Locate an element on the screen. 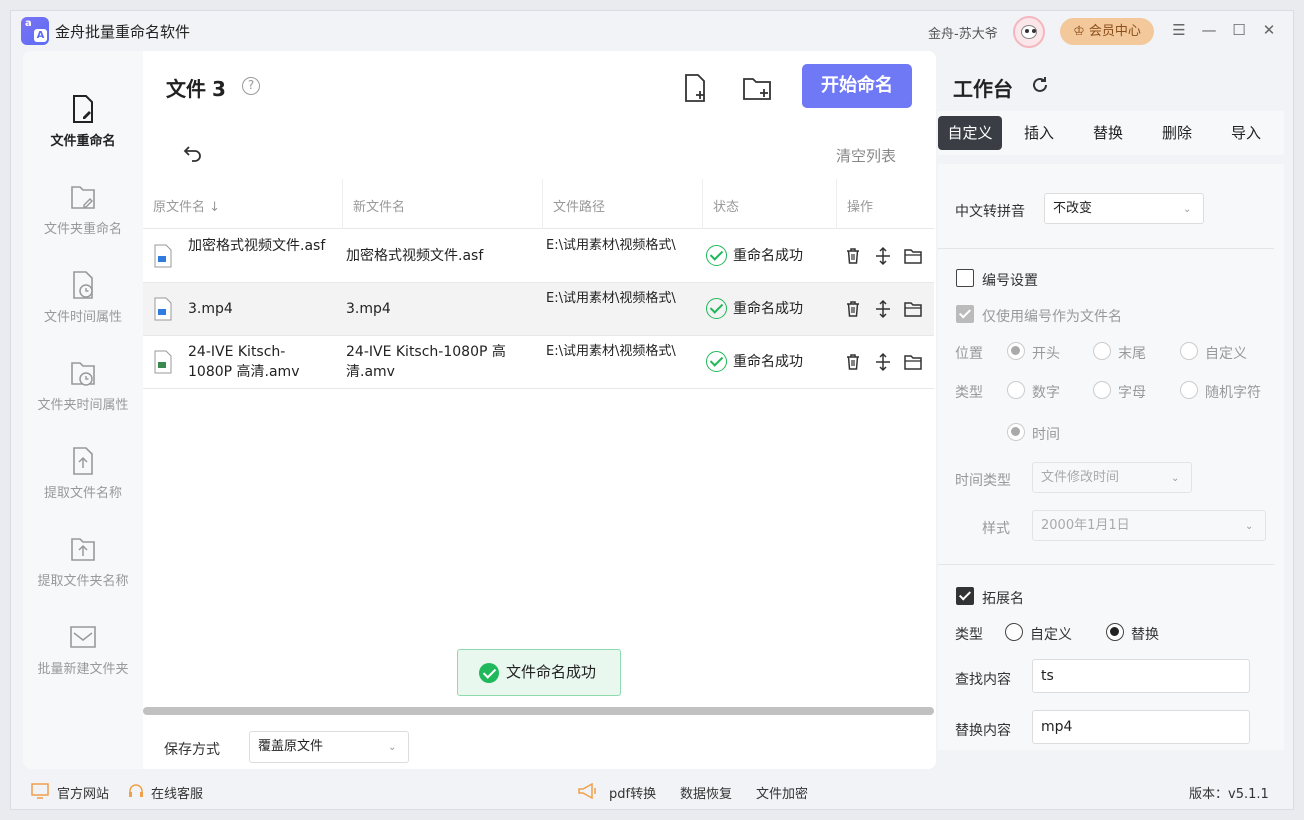 Image resolution: width=1304 pixels, height=820 pixels. chevron-down-icon: ⌄ is located at coordinates (392, 747).